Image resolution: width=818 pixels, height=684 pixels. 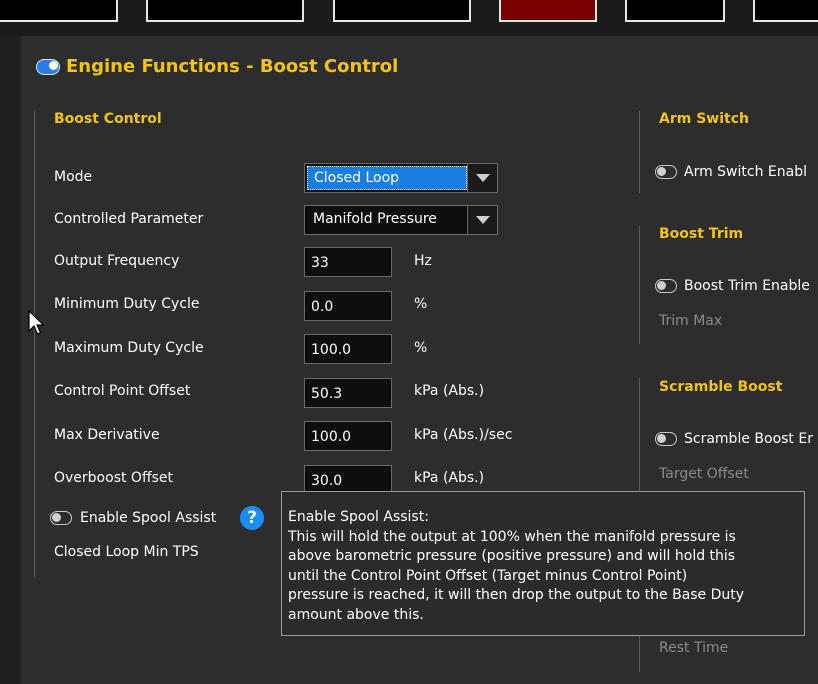 I want to click on trim-max-label: Trim Max, so click(x=691, y=321).